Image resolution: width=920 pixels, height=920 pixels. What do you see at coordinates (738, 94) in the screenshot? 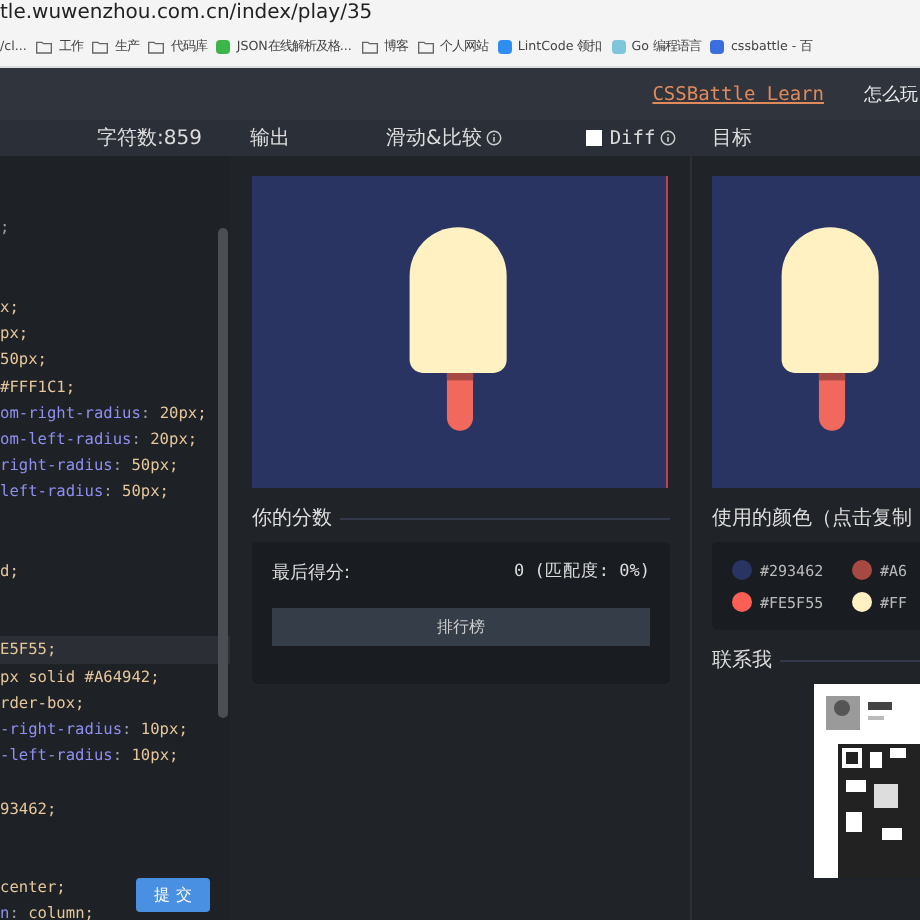
I see `learn-link: CSSBattle Learn` at bounding box center [738, 94].